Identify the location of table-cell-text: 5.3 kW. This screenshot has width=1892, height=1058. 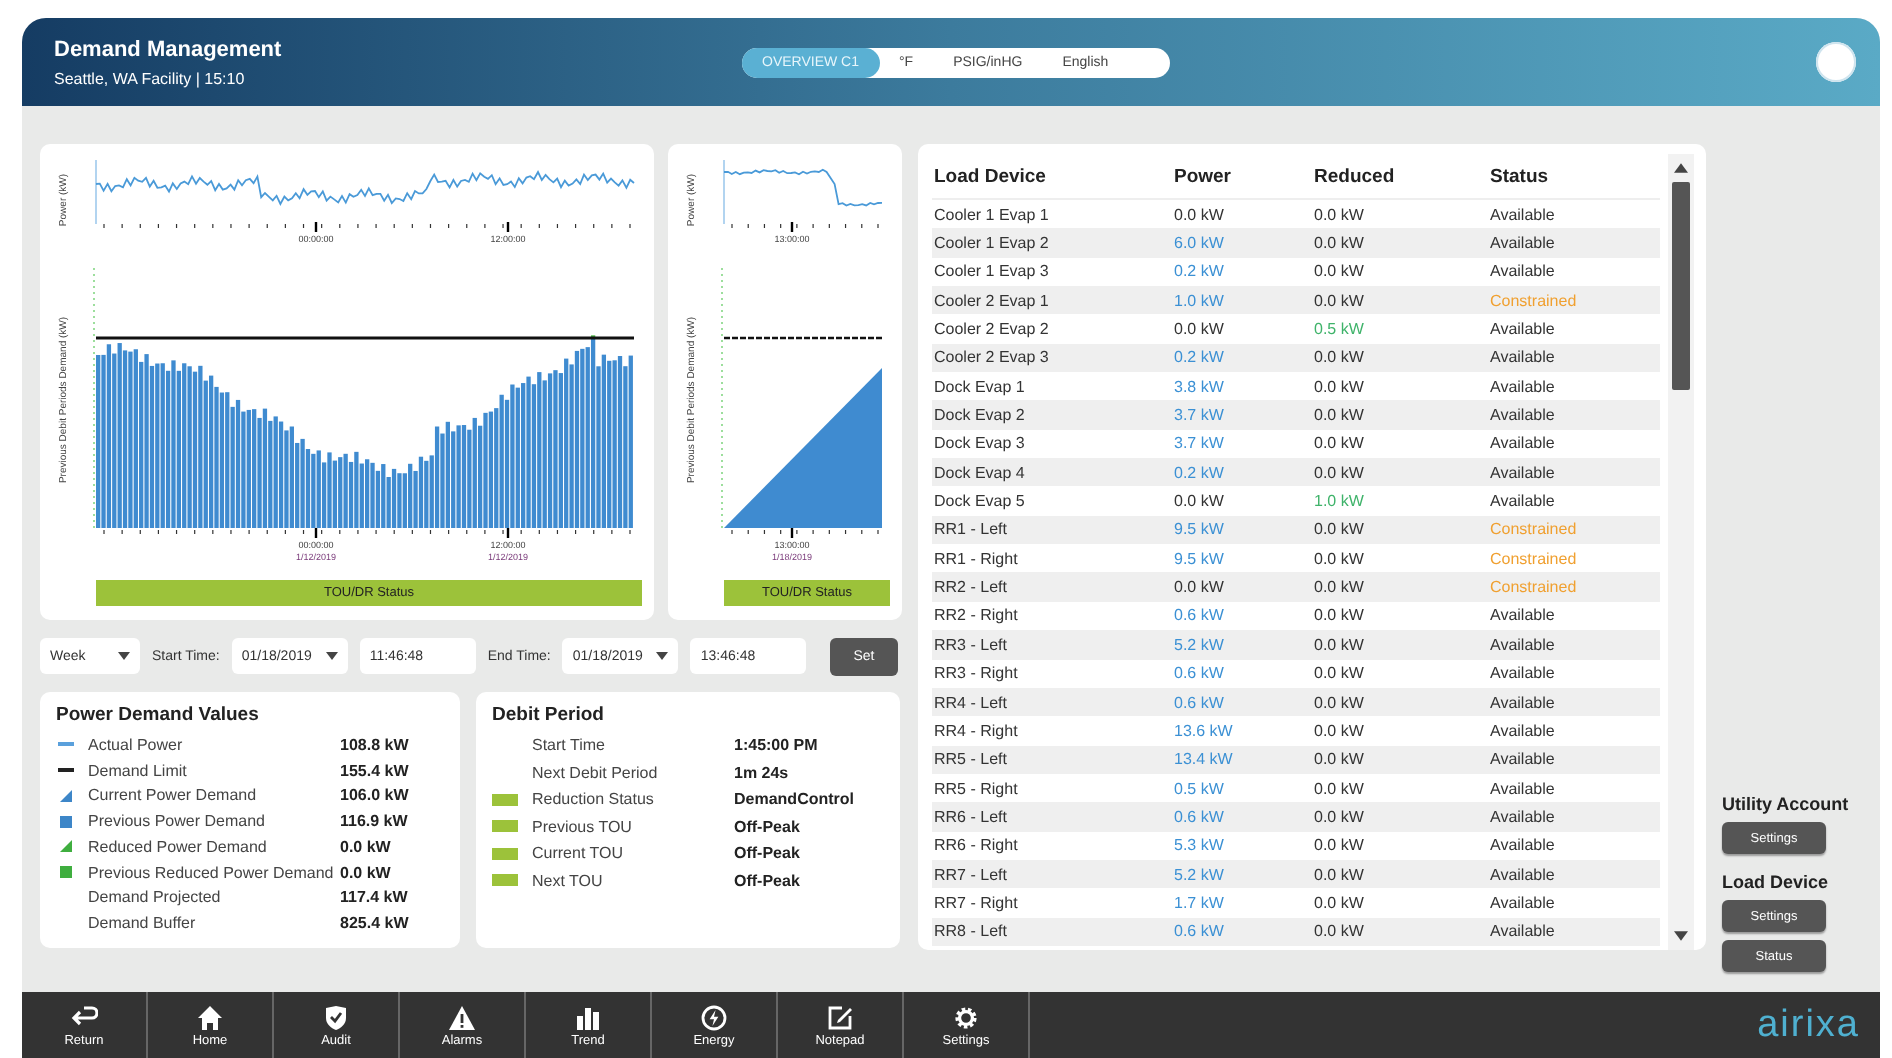
(1200, 845).